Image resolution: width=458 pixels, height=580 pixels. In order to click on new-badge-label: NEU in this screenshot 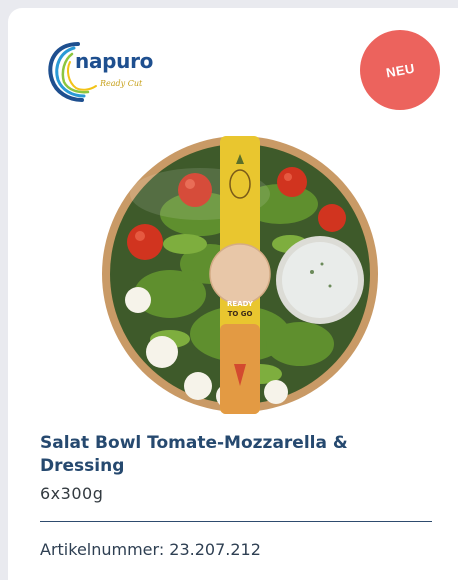, I will do `click(400, 70)`.